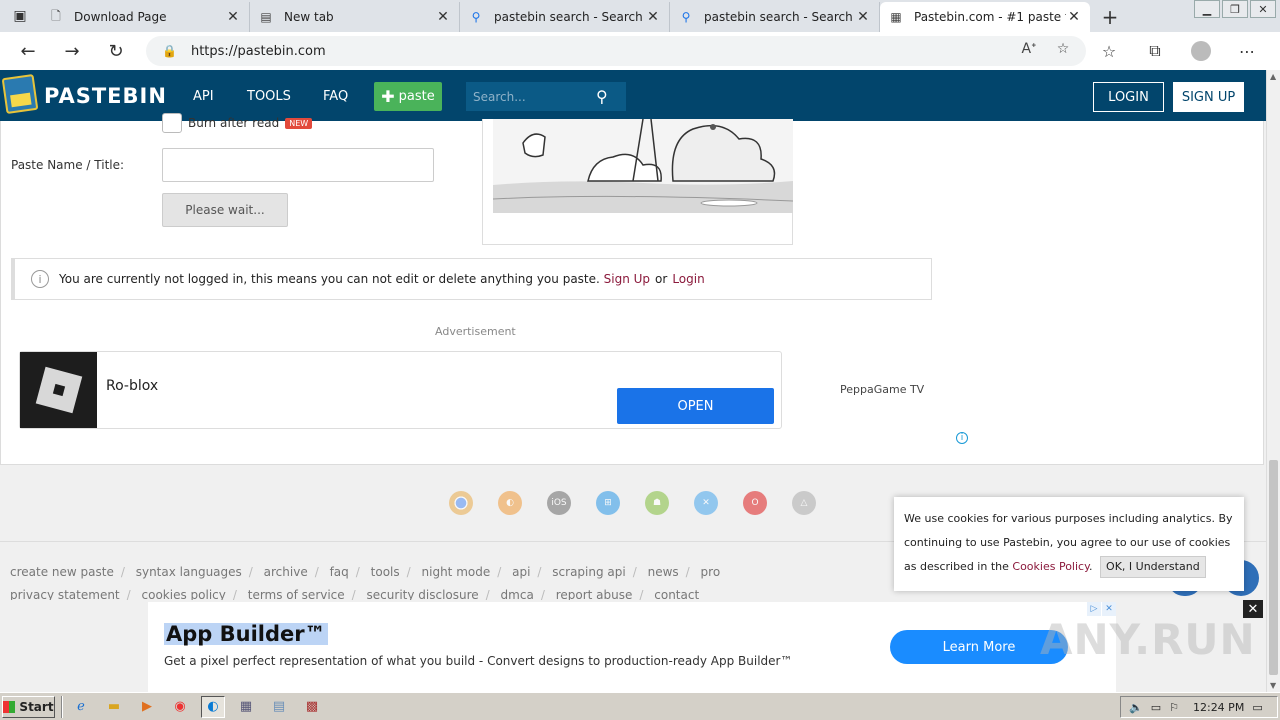 The image size is (1280, 720). What do you see at coordinates (521, 572) in the screenshot?
I see `footer-link: api` at bounding box center [521, 572].